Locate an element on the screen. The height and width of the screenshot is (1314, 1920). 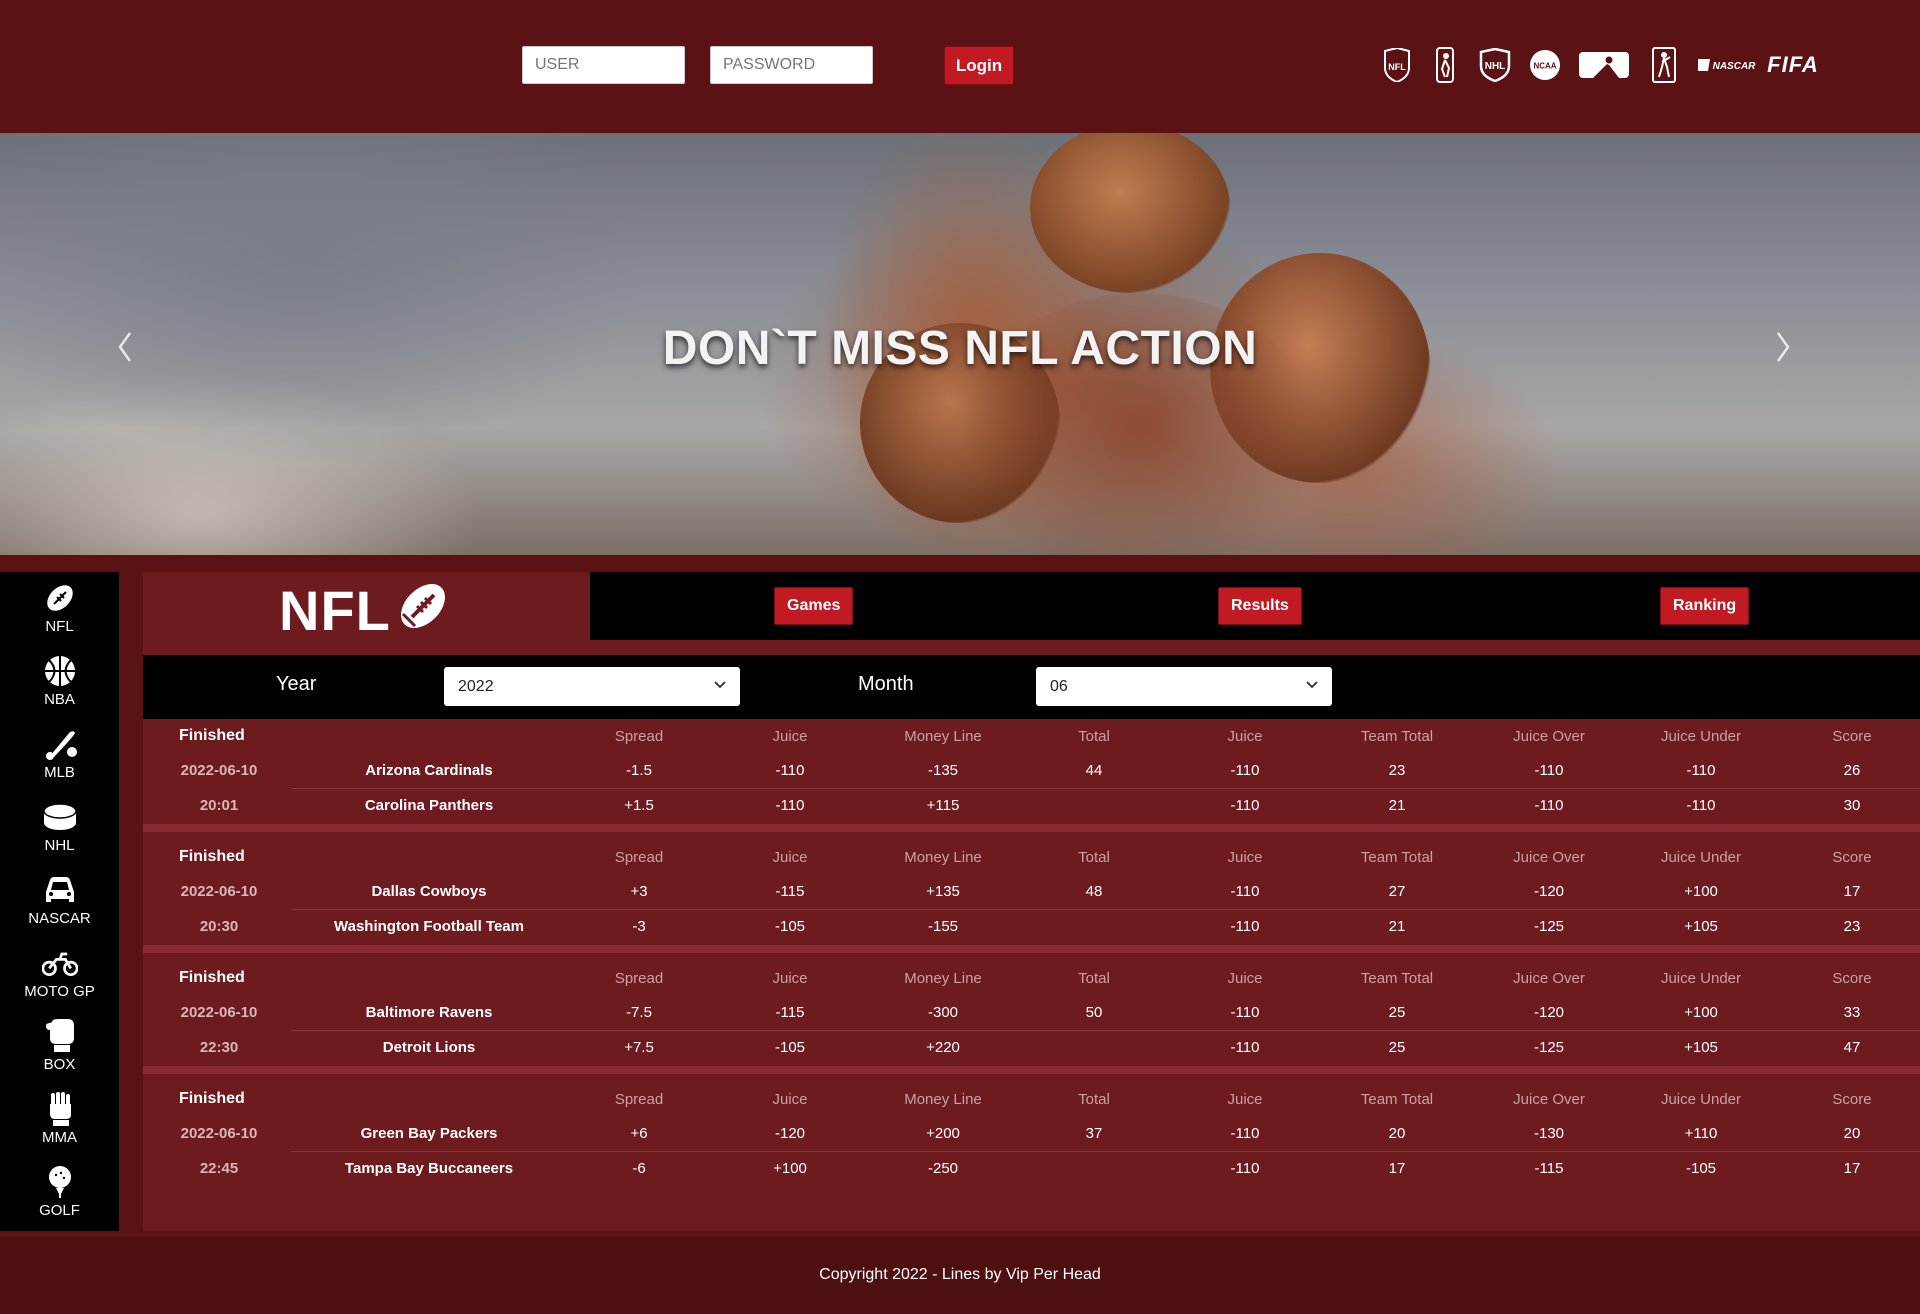
sidebar-item-moto-gp: MOTO GP is located at coordinates (59, 973).